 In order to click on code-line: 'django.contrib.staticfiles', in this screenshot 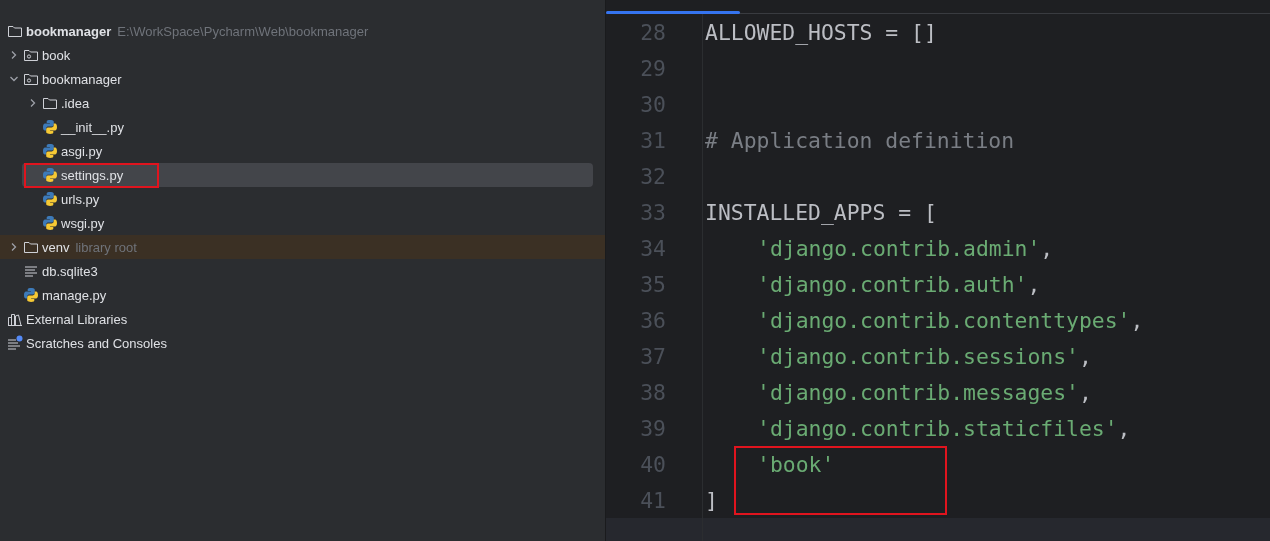, I will do `click(944, 428)`.